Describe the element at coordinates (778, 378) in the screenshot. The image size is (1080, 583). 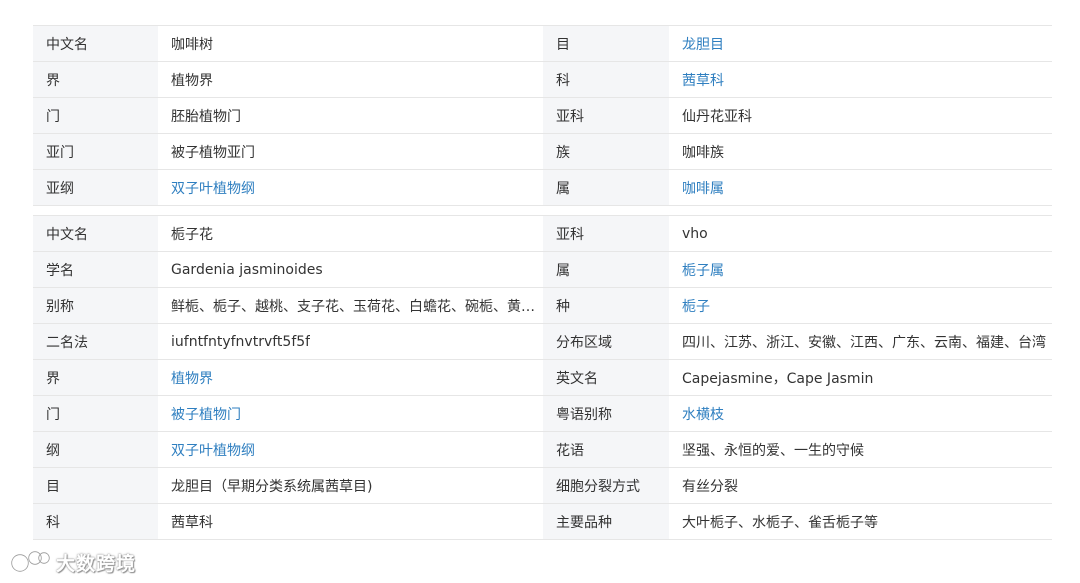
I see `field-value: Capejasmine，Cape Jasmin` at that location.